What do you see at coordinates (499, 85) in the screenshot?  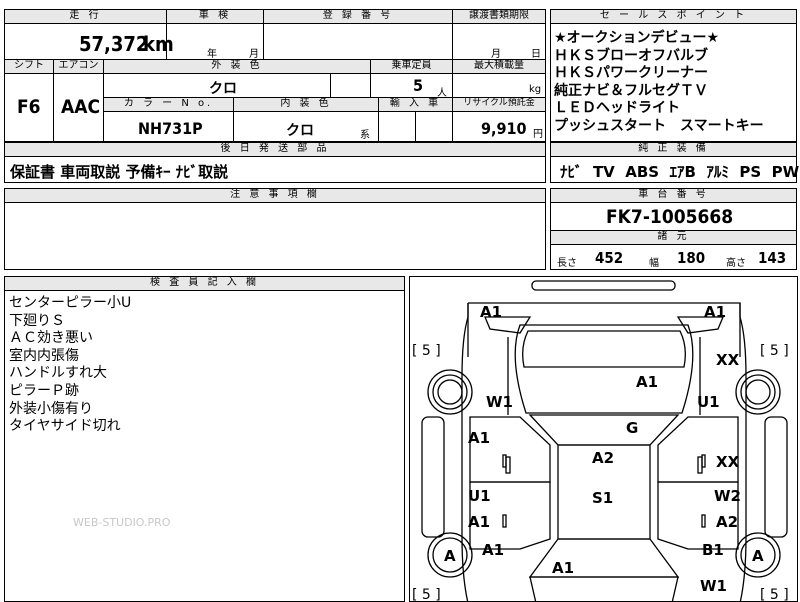 I see `load-cell: kg` at bounding box center [499, 85].